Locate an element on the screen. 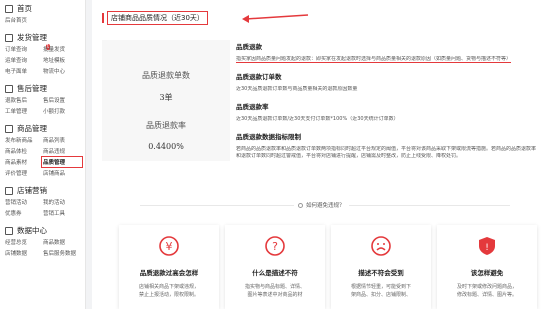  nav-item: 营销工具 is located at coordinates (62, 213).